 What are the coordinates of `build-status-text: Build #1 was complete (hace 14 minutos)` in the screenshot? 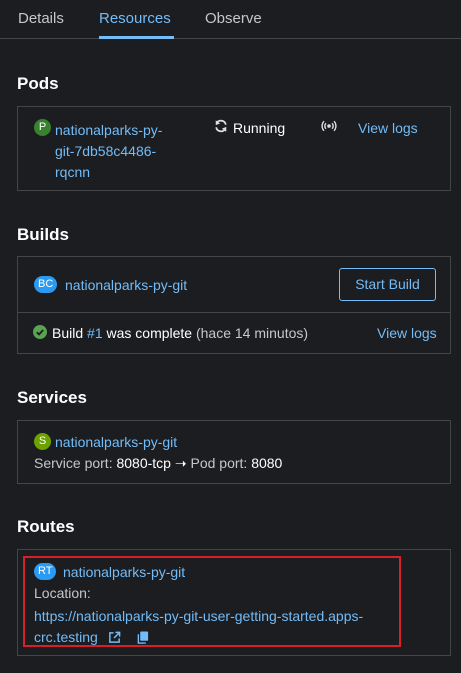 It's located at (180, 333).